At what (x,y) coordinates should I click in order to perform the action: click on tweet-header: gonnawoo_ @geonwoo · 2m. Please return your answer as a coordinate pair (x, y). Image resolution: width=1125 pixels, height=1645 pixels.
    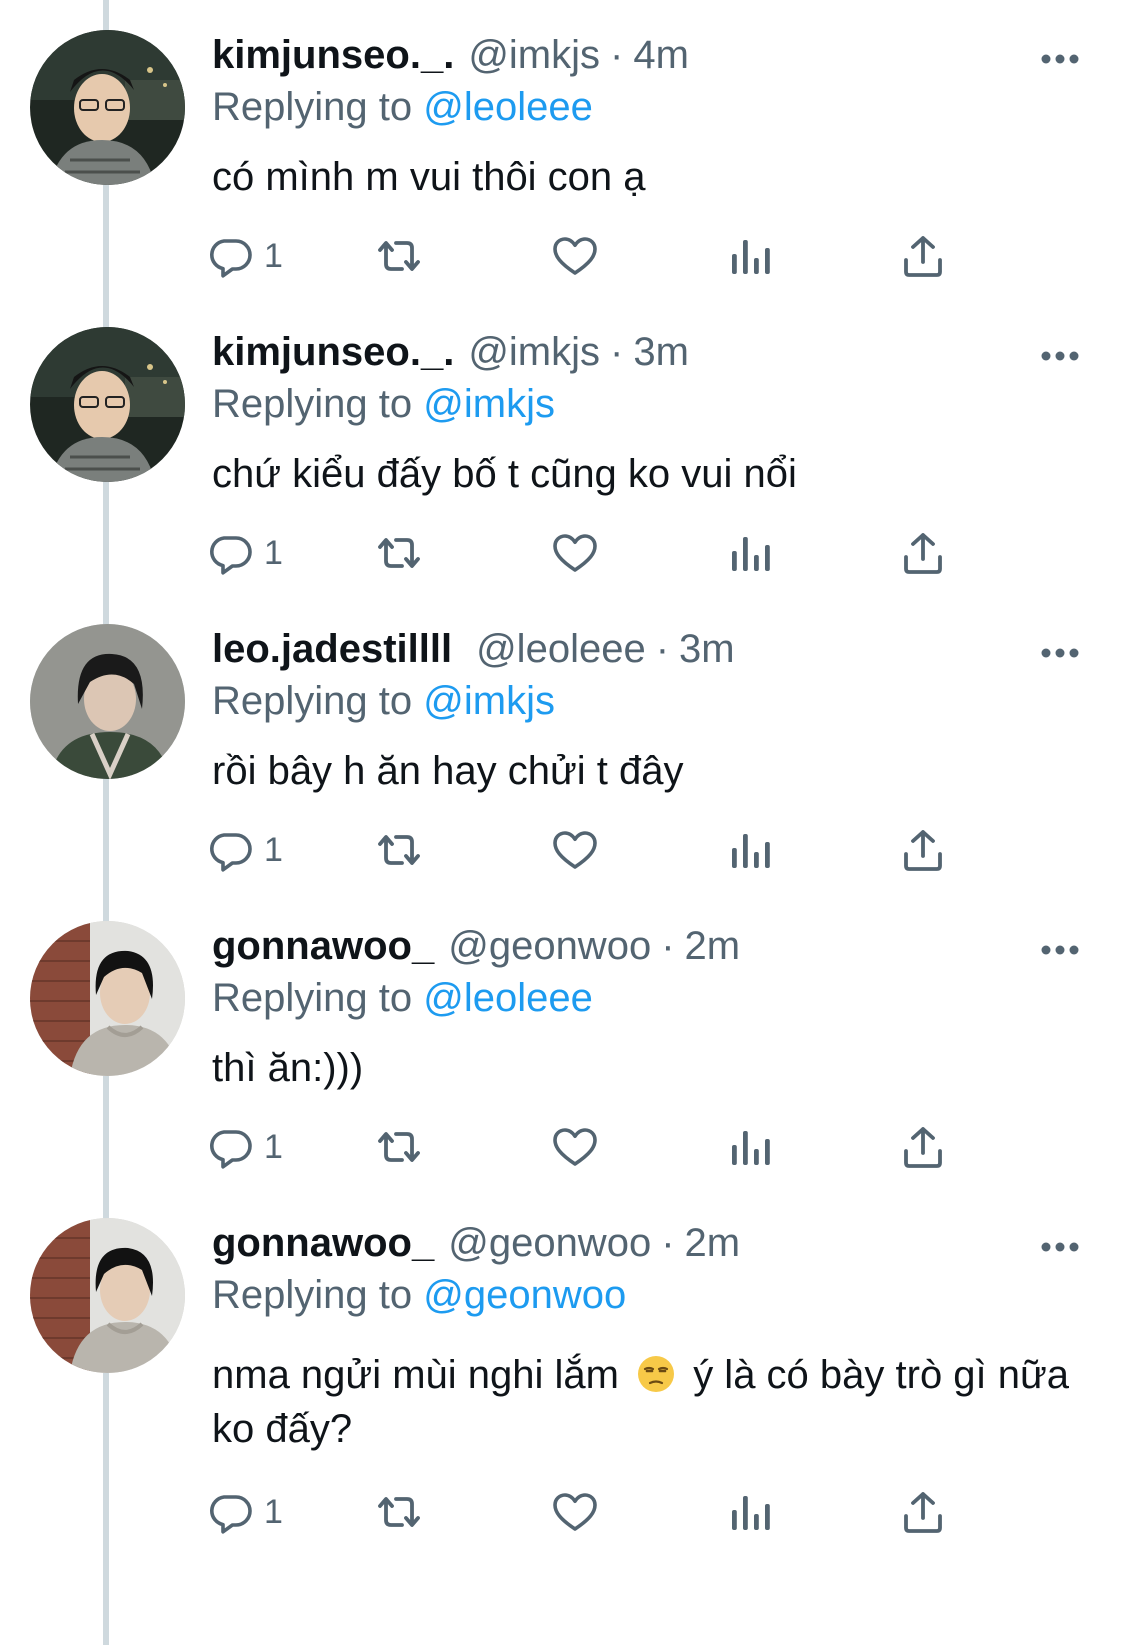
    Looking at the image, I should click on (476, 946).